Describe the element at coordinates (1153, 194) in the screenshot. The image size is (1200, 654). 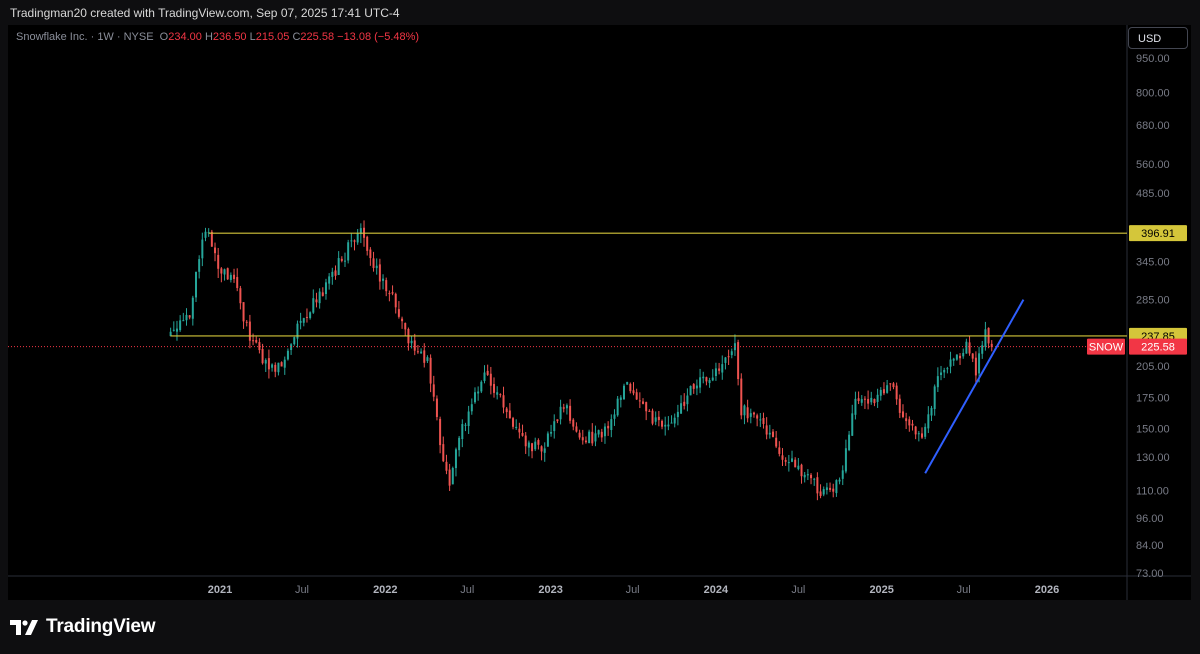
I see `y-tick-label: 485.00` at that location.